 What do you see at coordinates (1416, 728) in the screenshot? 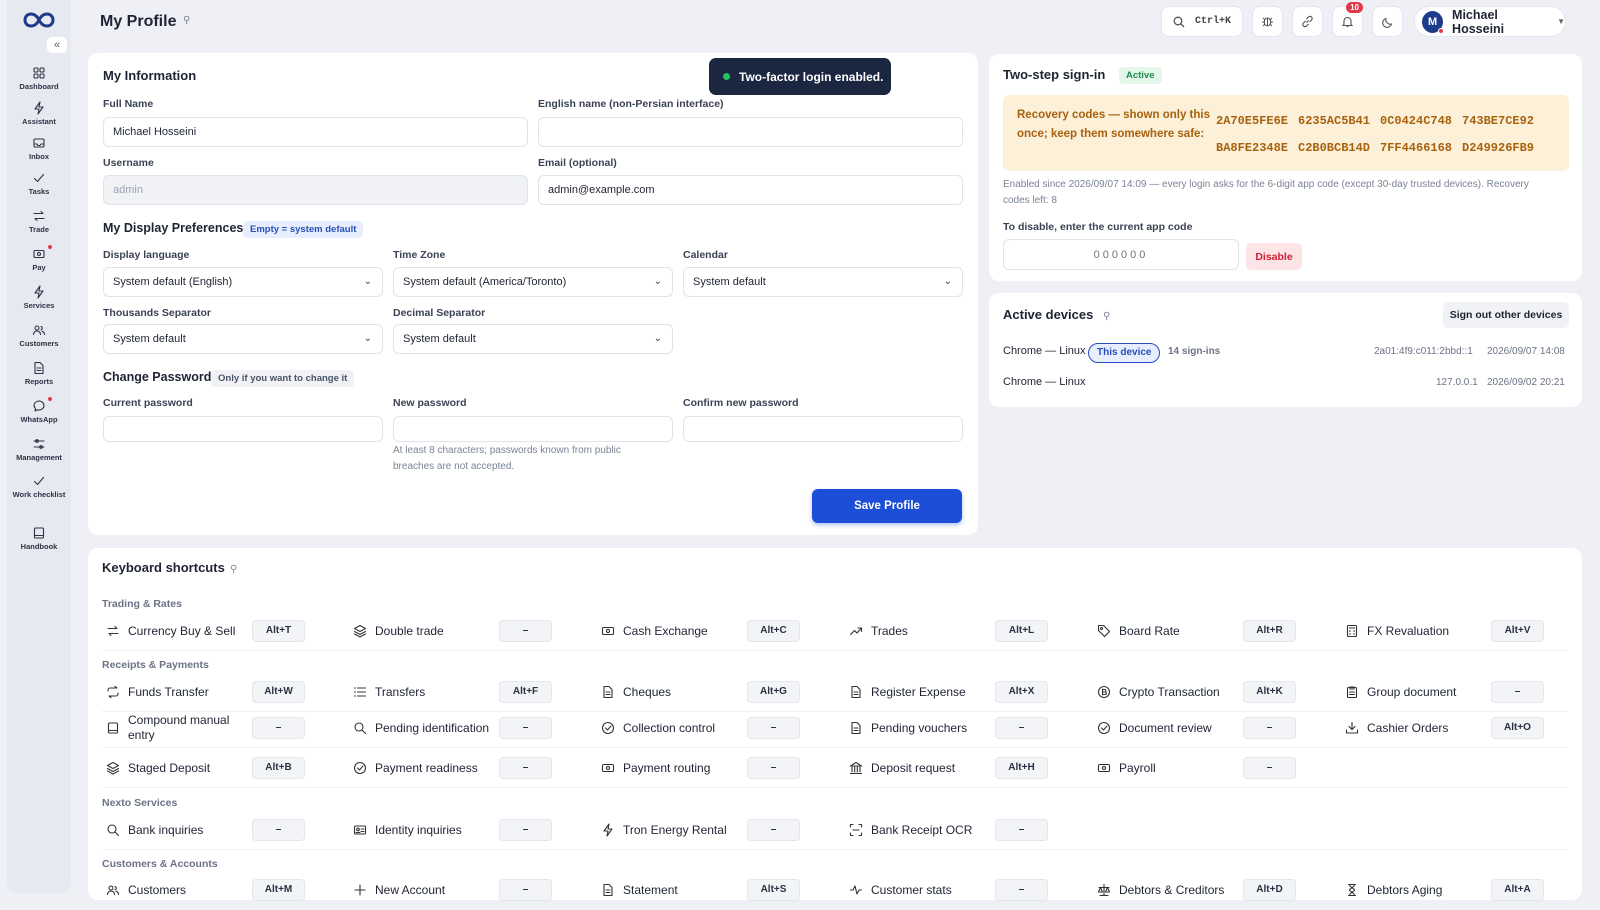
I see `shortcut-item: Cashier Orders` at bounding box center [1416, 728].